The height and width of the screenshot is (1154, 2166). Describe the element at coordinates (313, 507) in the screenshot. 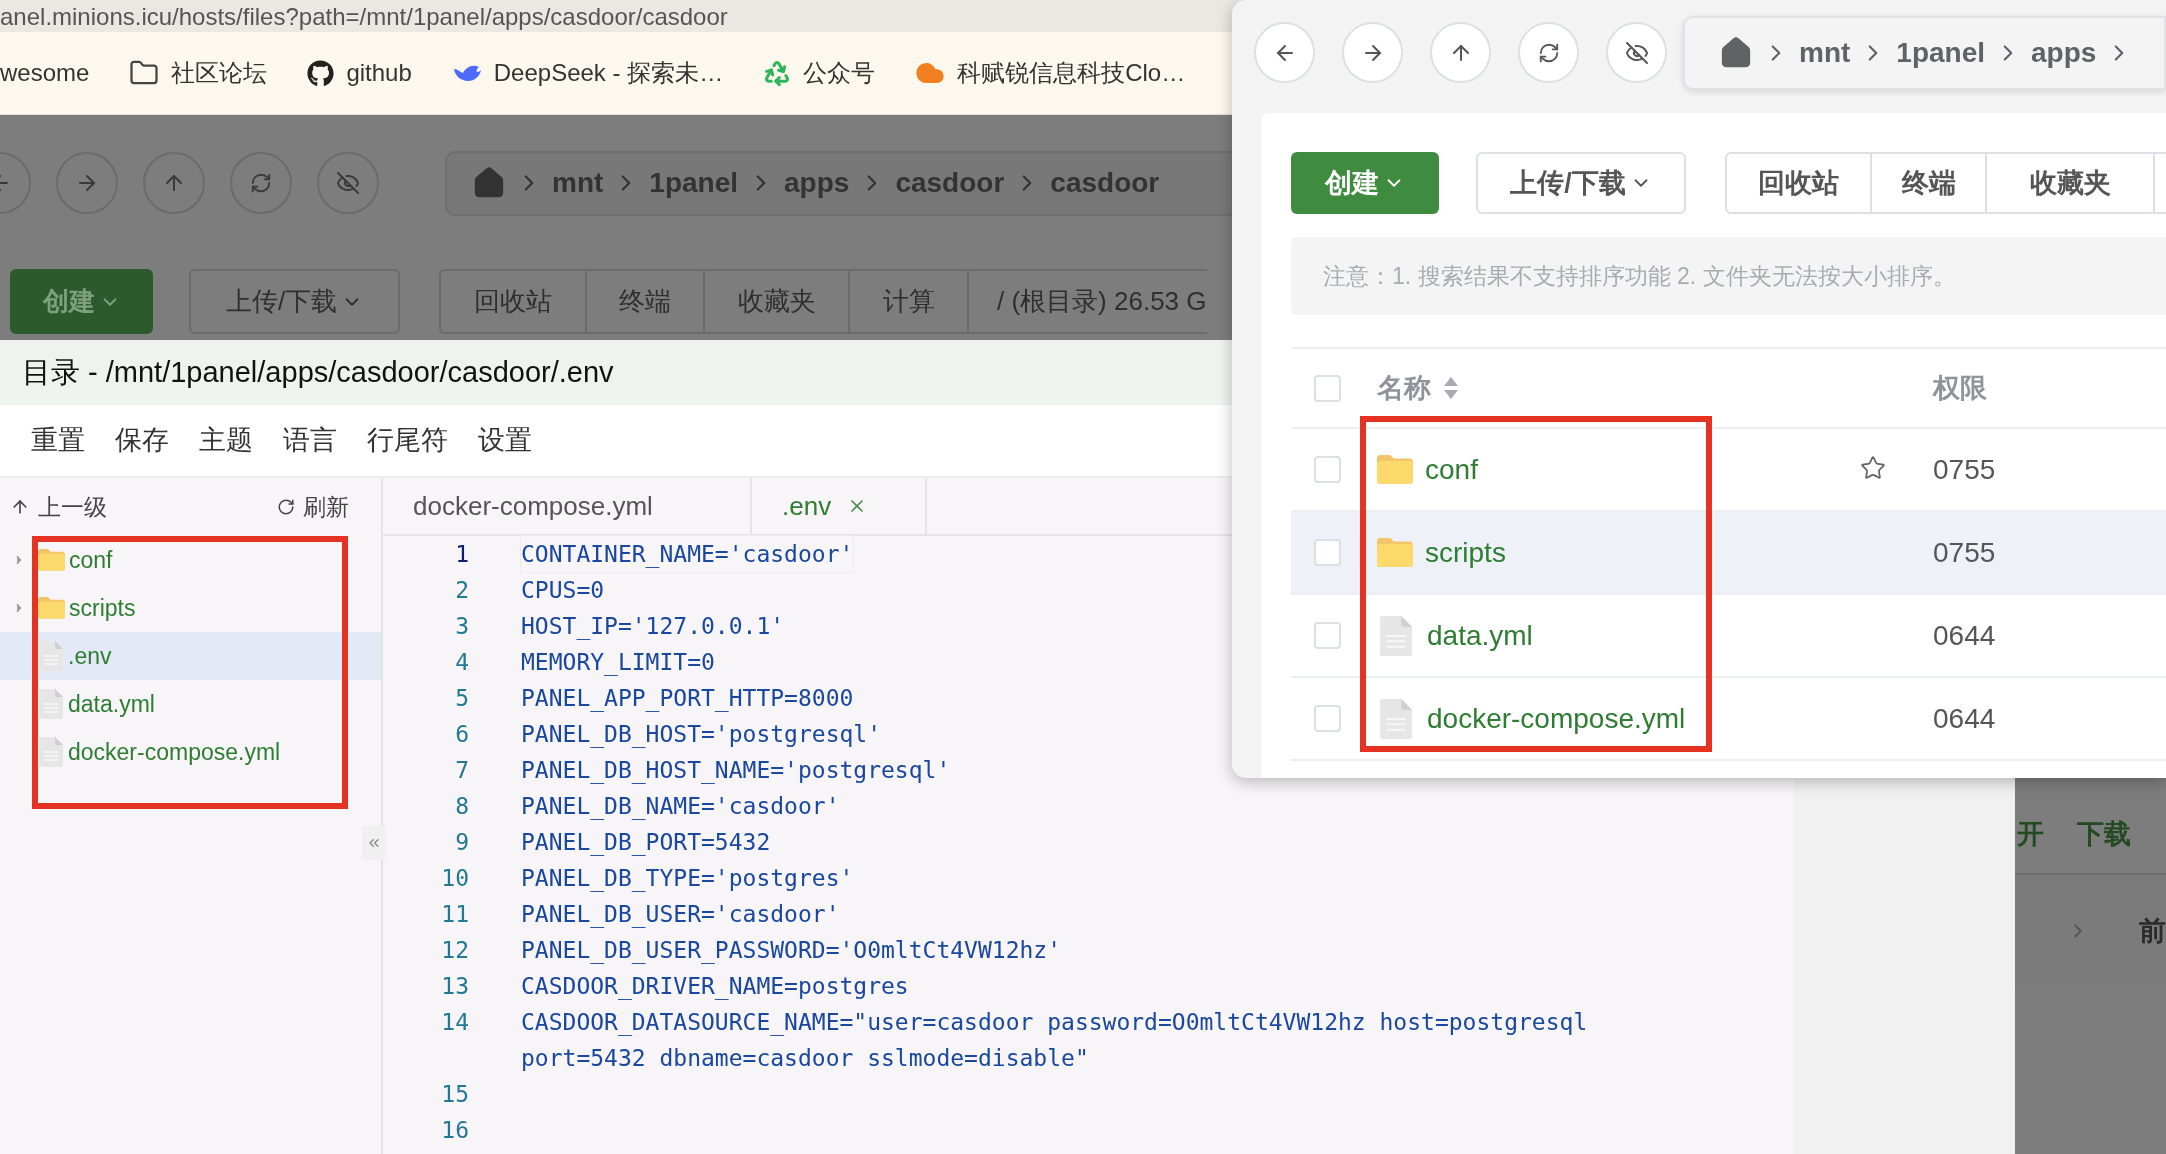

I see `refresh-button: 刷新` at that location.